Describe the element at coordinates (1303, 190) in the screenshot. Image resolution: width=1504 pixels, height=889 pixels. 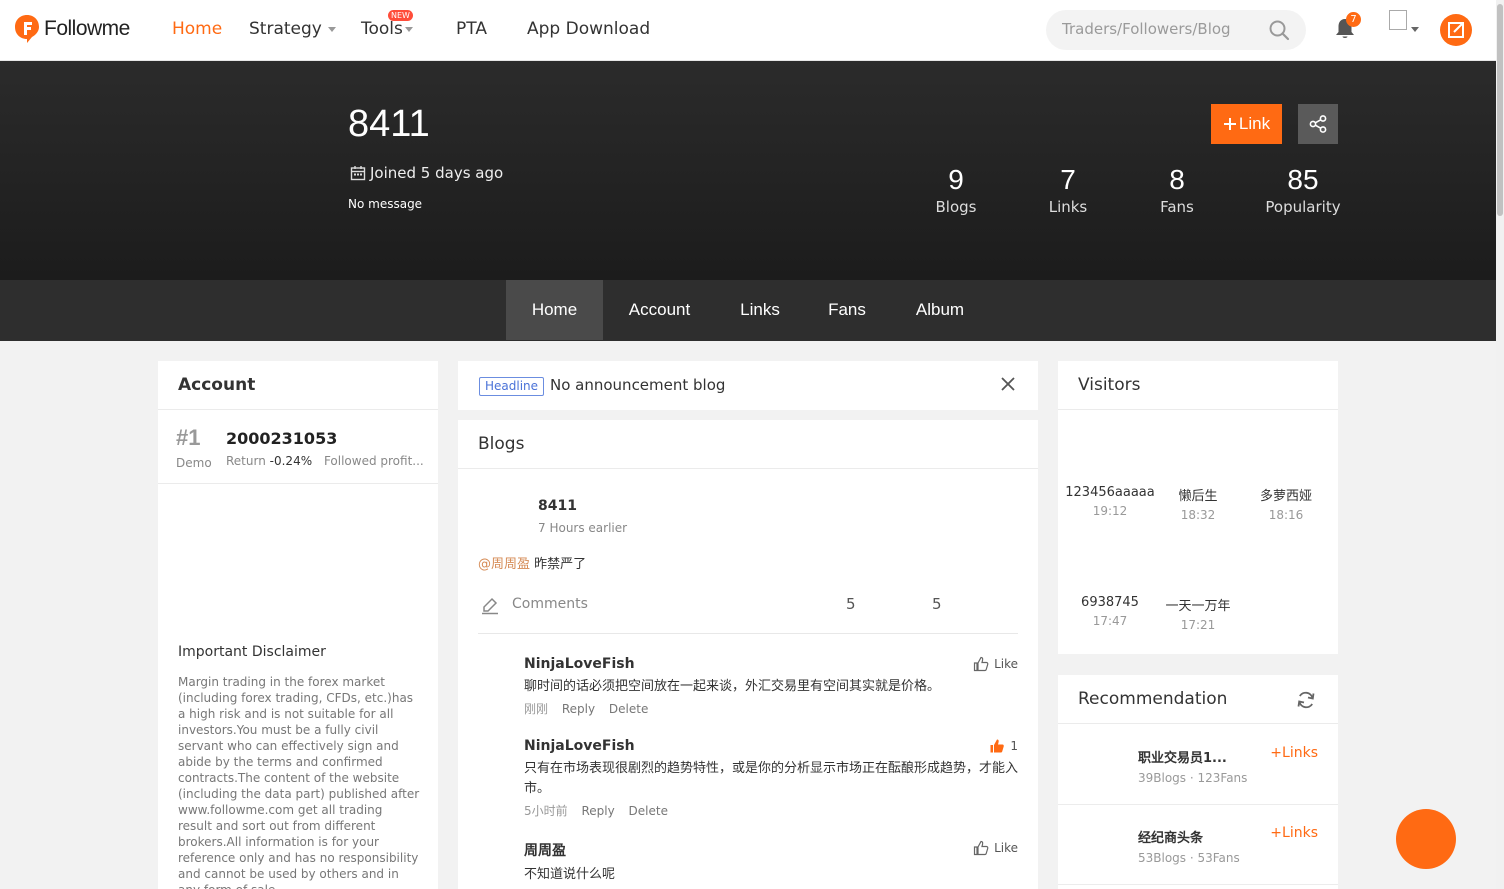
I see `stat-popularity: 85 Popularity` at that location.